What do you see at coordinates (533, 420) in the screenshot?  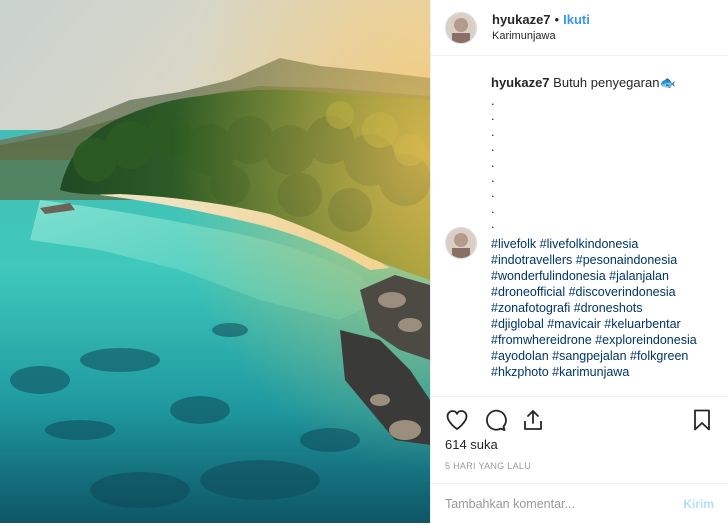 I see `share-icon` at bounding box center [533, 420].